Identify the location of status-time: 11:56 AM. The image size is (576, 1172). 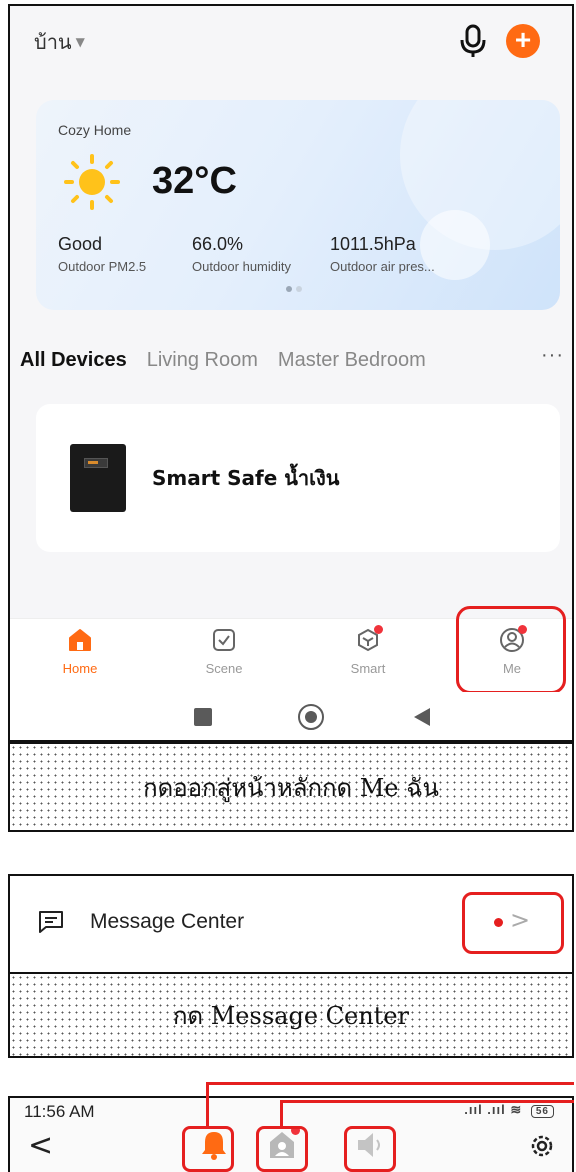
(59, 1111).